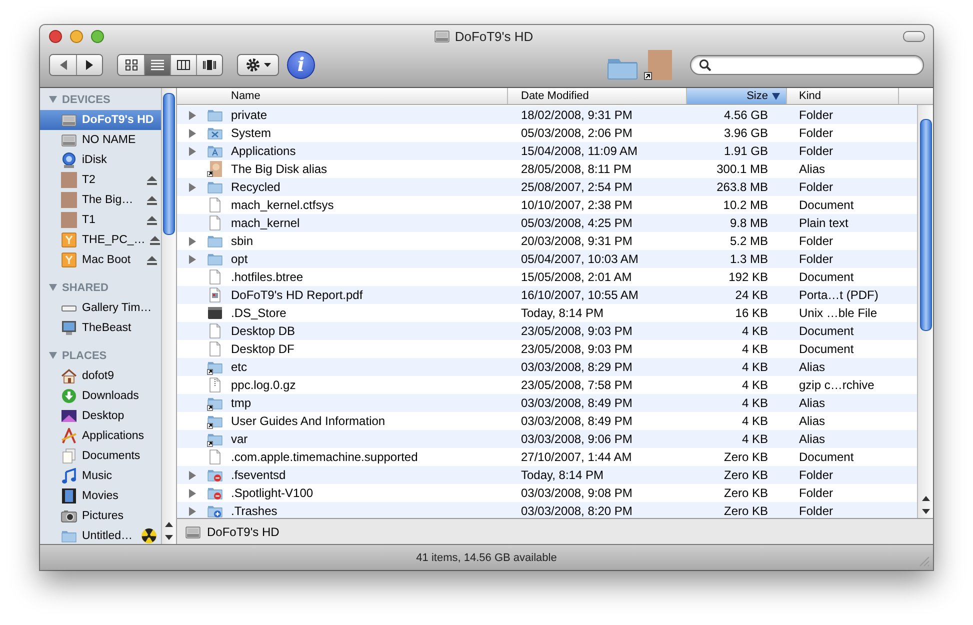 The height and width of the screenshot is (625, 973). What do you see at coordinates (100, 436) in the screenshot?
I see `sidebar-item: Applications` at bounding box center [100, 436].